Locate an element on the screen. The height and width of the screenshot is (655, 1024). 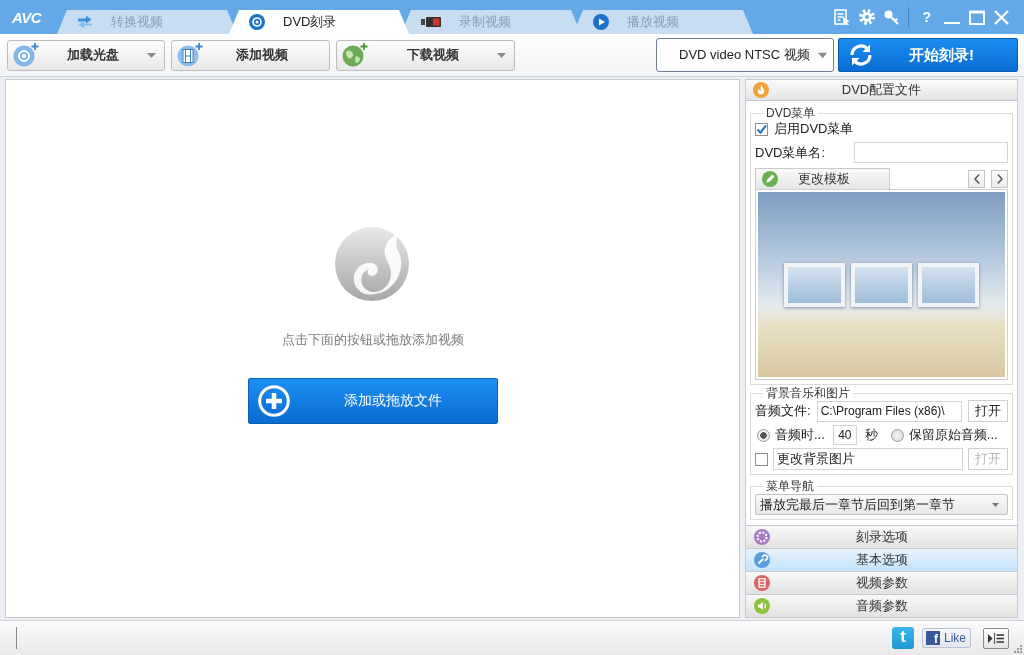
facebook-logo: f is located at coordinates (933, 638).